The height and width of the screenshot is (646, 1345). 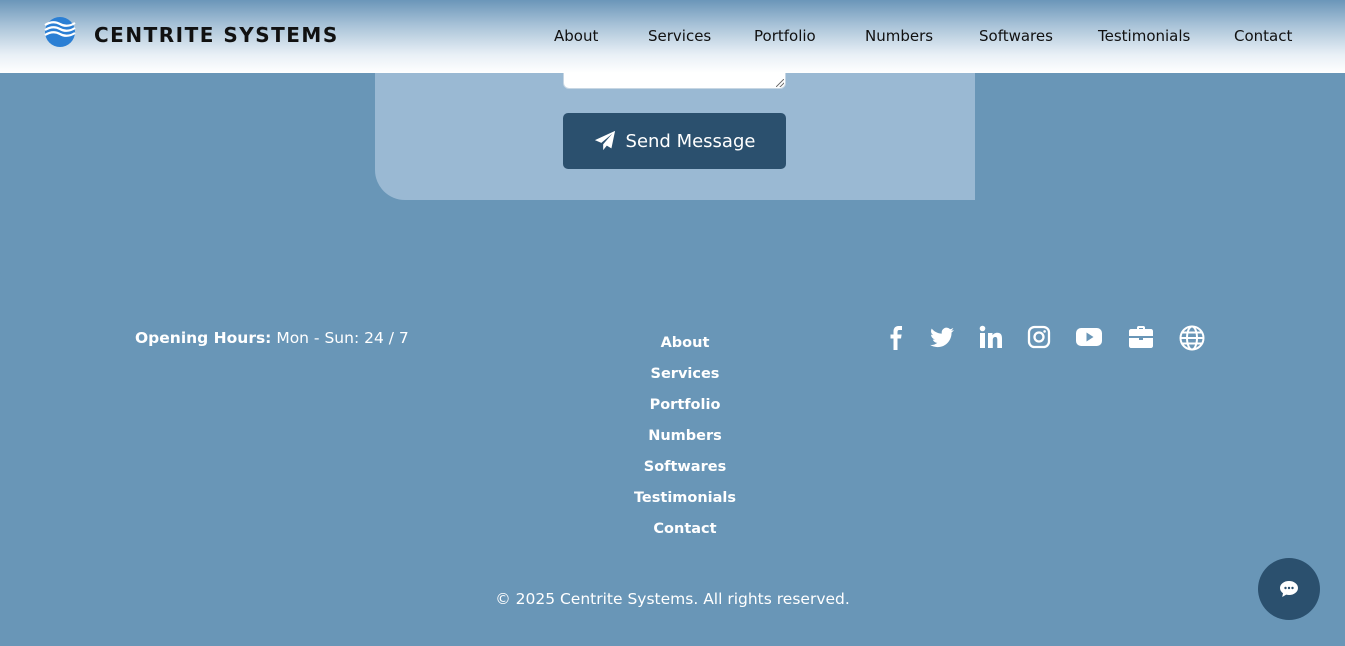 I want to click on chat-button, so click(x=1289, y=589).